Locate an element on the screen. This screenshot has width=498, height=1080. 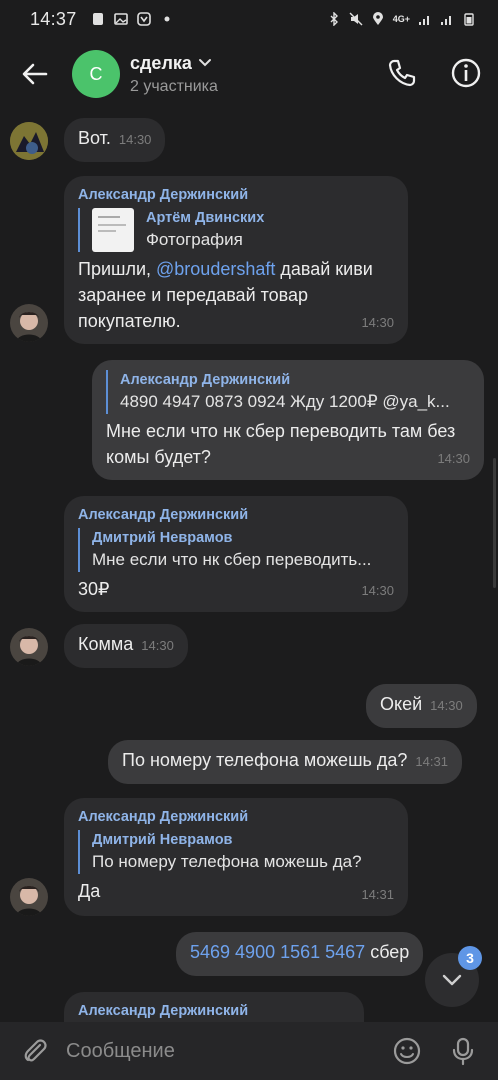
unread-badge: 3 is located at coordinates (470, 958).